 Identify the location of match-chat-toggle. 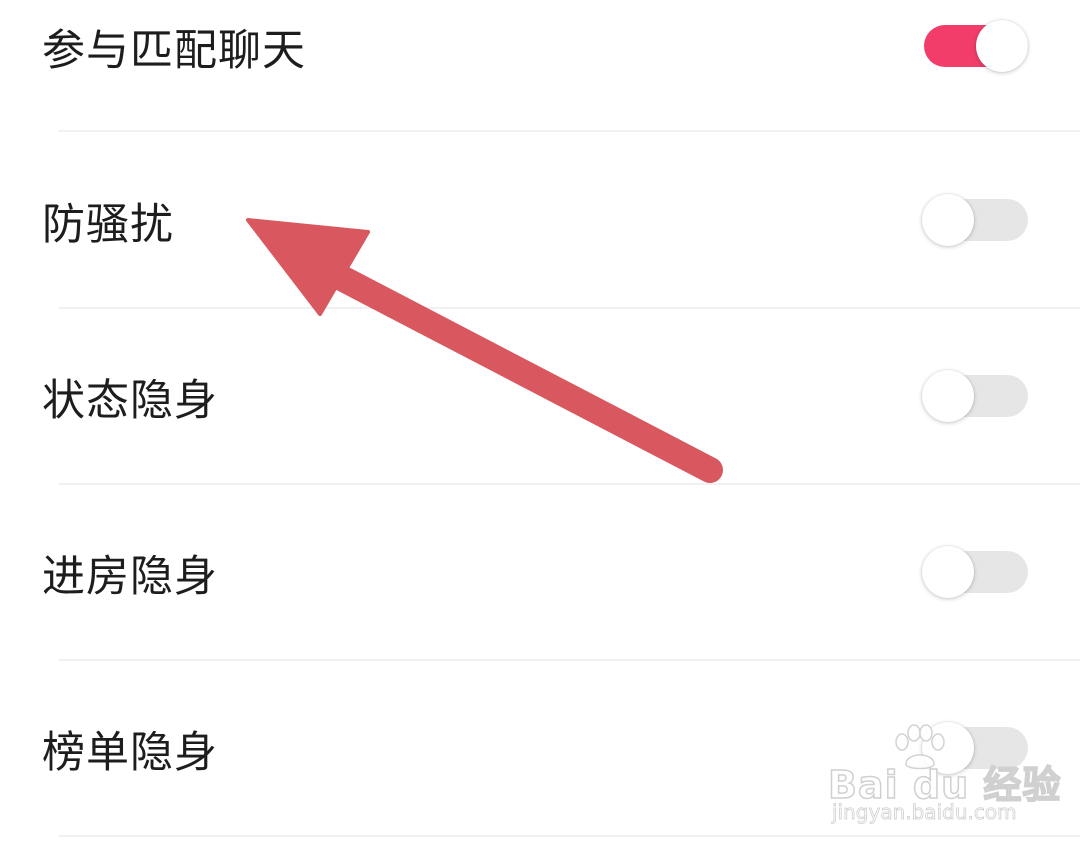
(977, 47).